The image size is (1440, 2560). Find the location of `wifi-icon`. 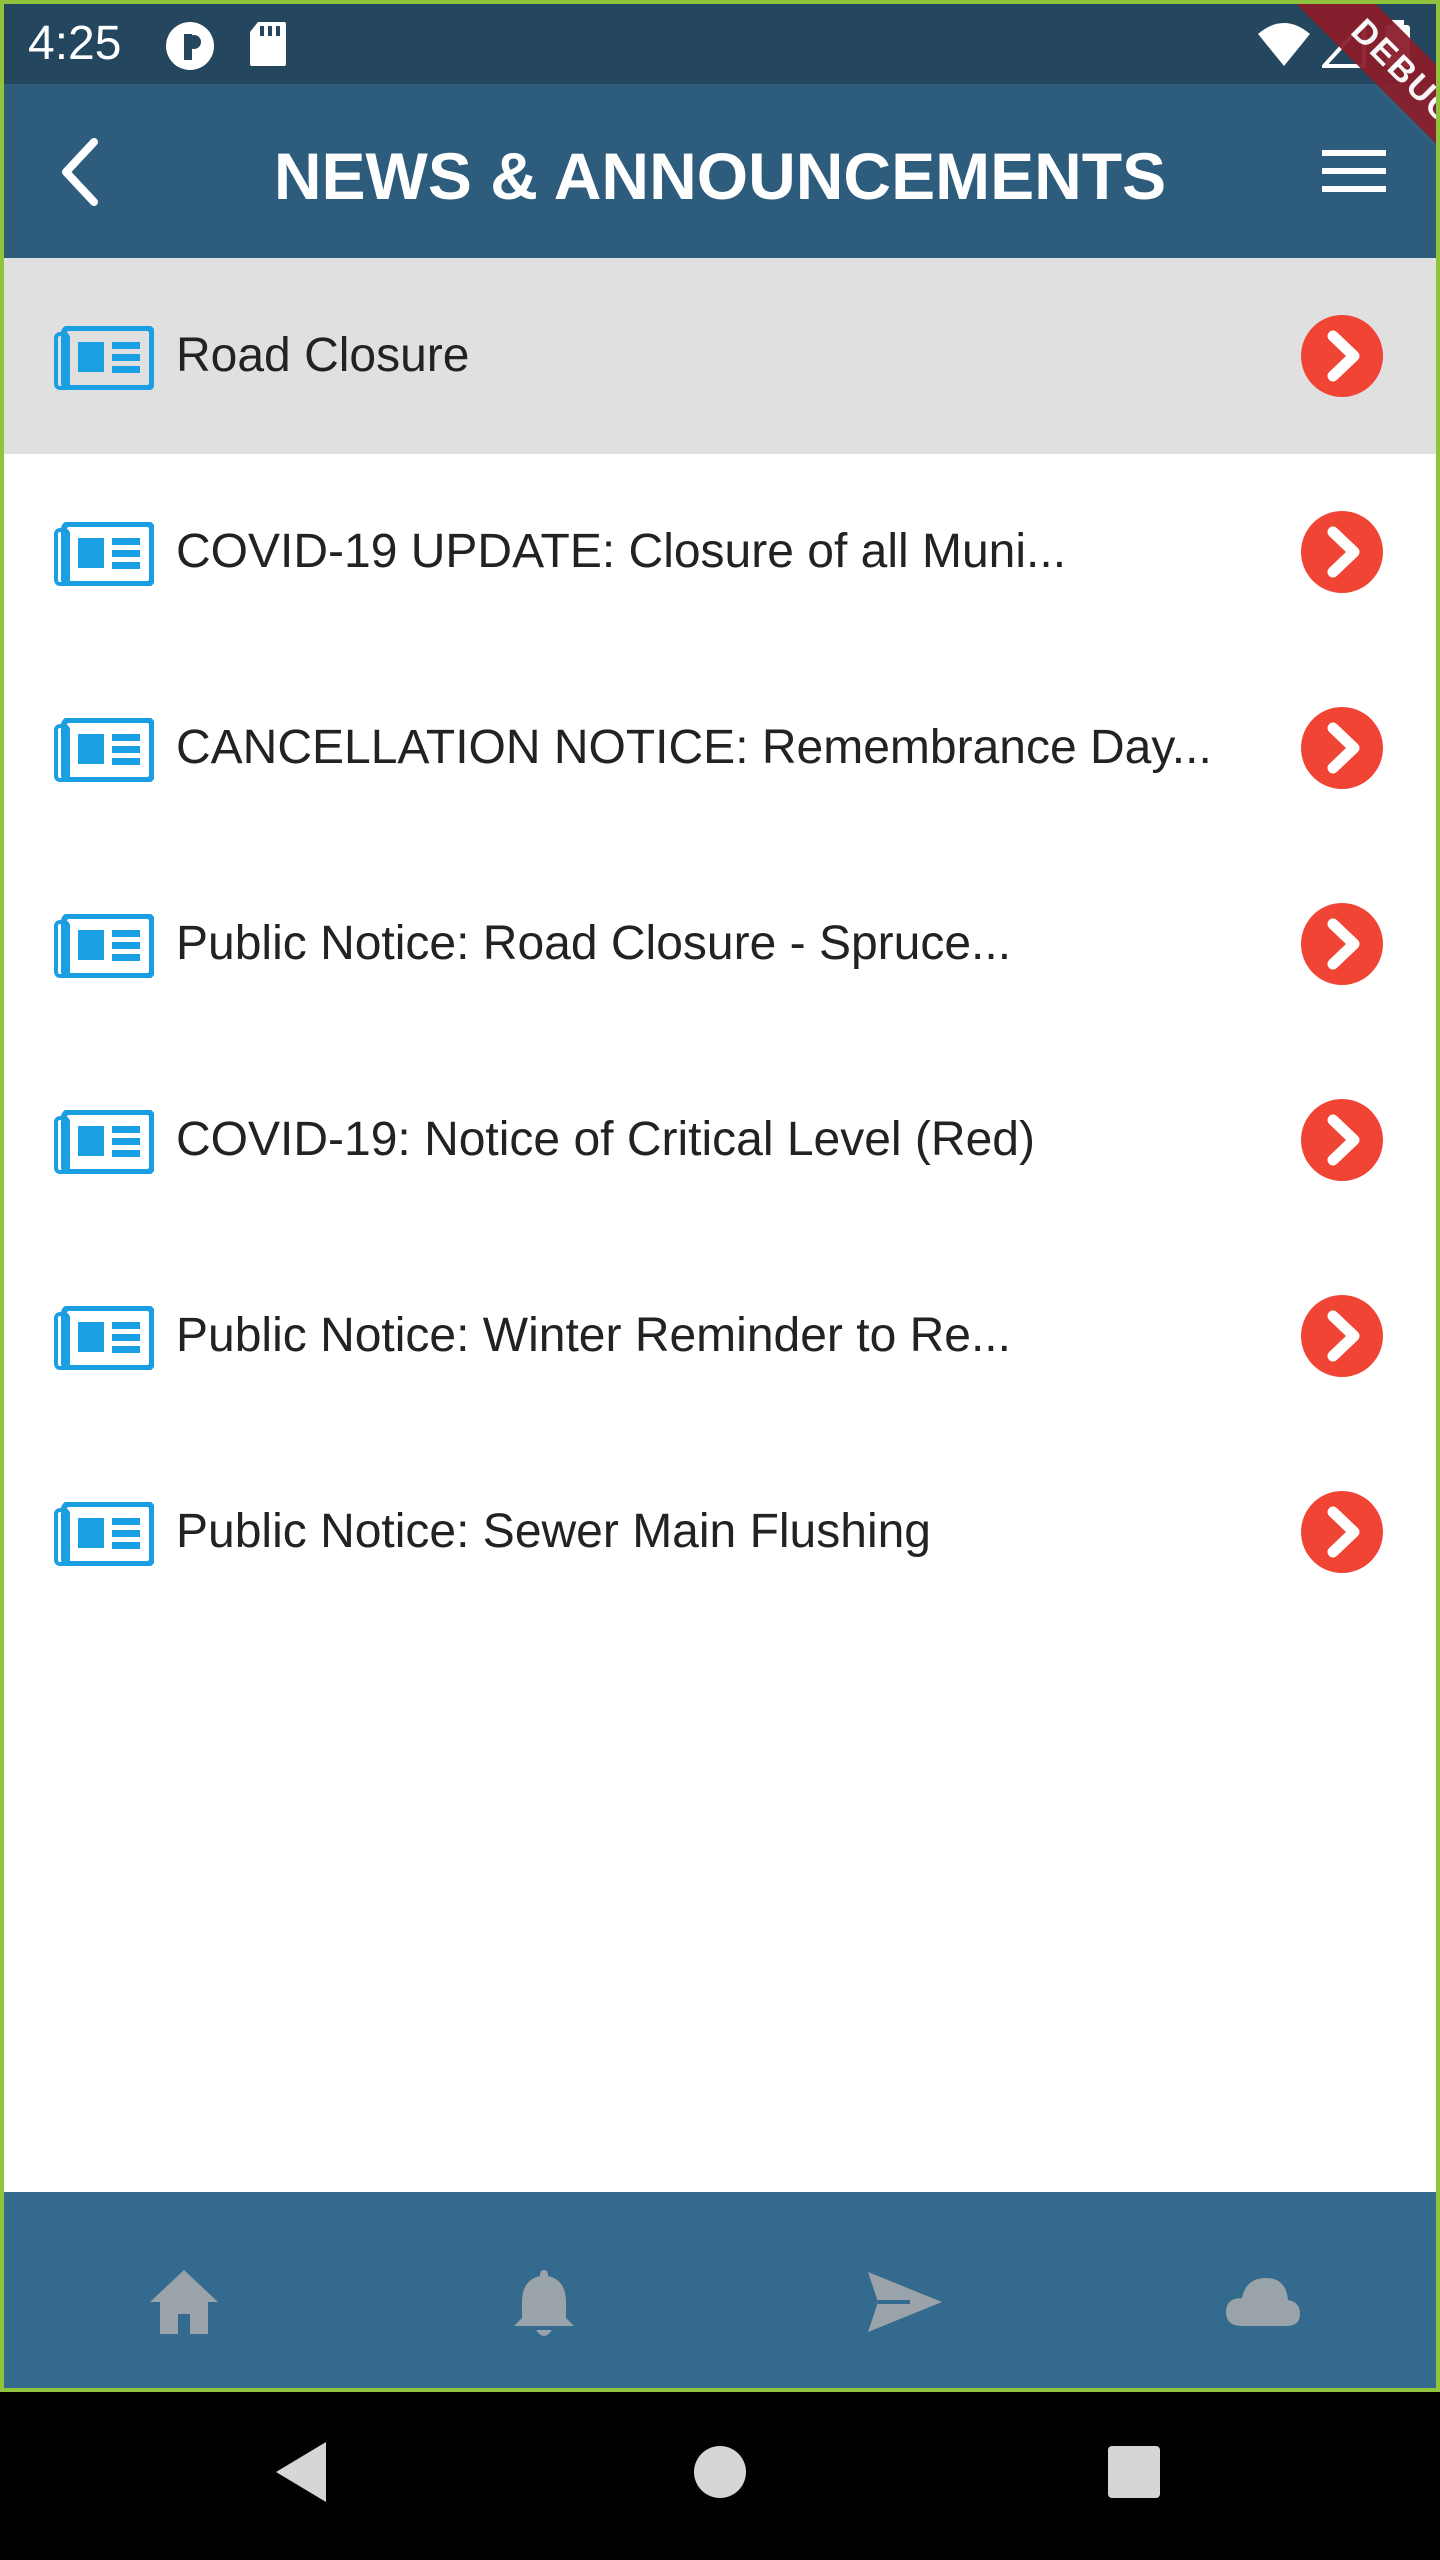

wifi-icon is located at coordinates (1284, 44).